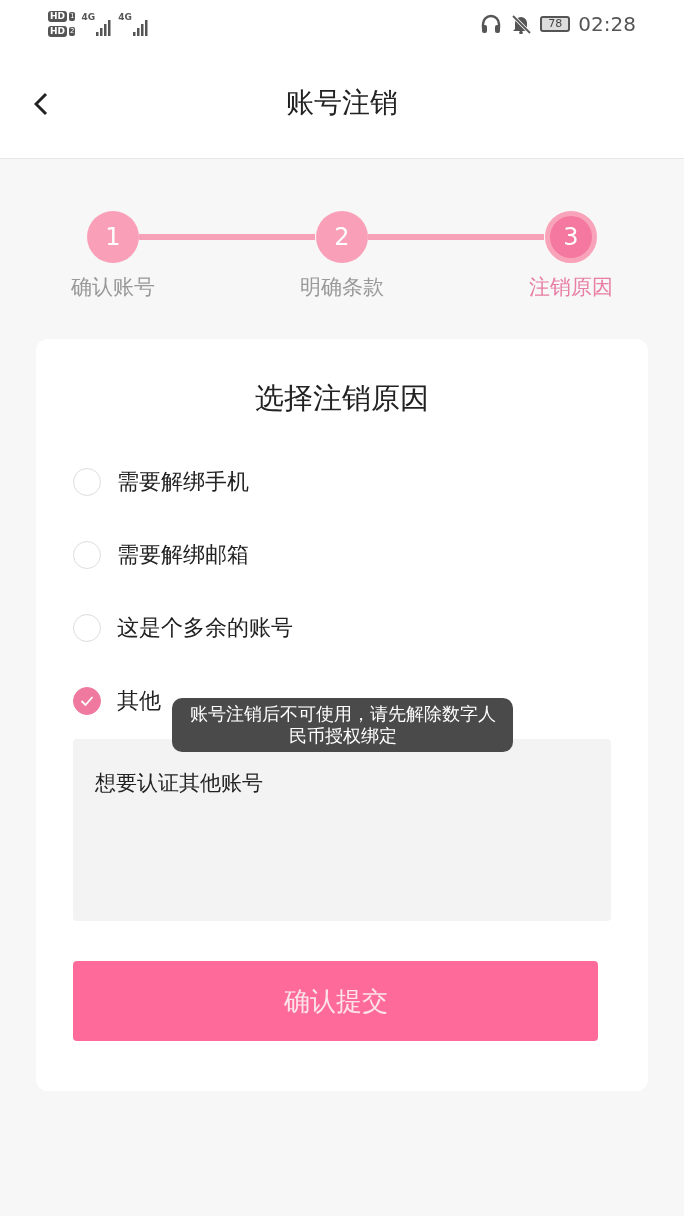 The height and width of the screenshot is (1216, 684). I want to click on radio-button, so click(87, 700).